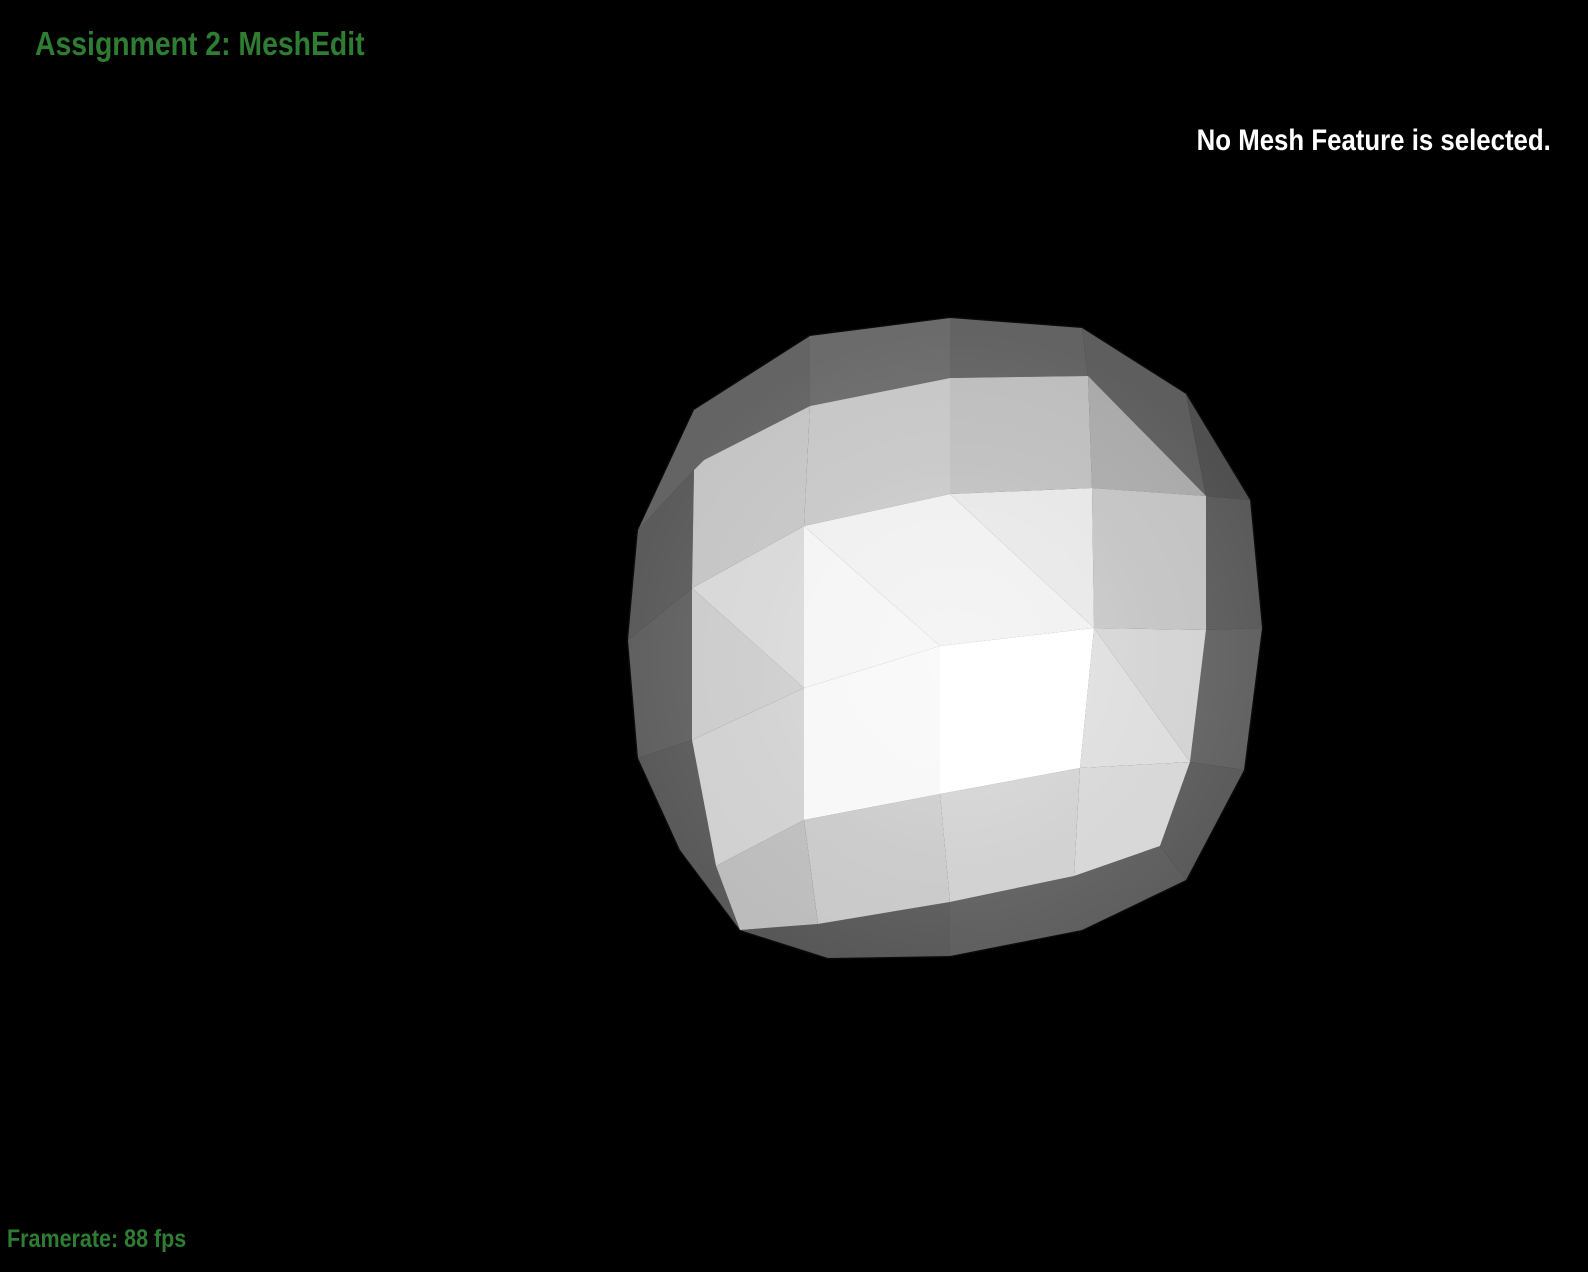 The image size is (1588, 1272). Describe the element at coordinates (200, 43) in the screenshot. I see `app-title: Assignment 2: MeshEdit` at that location.